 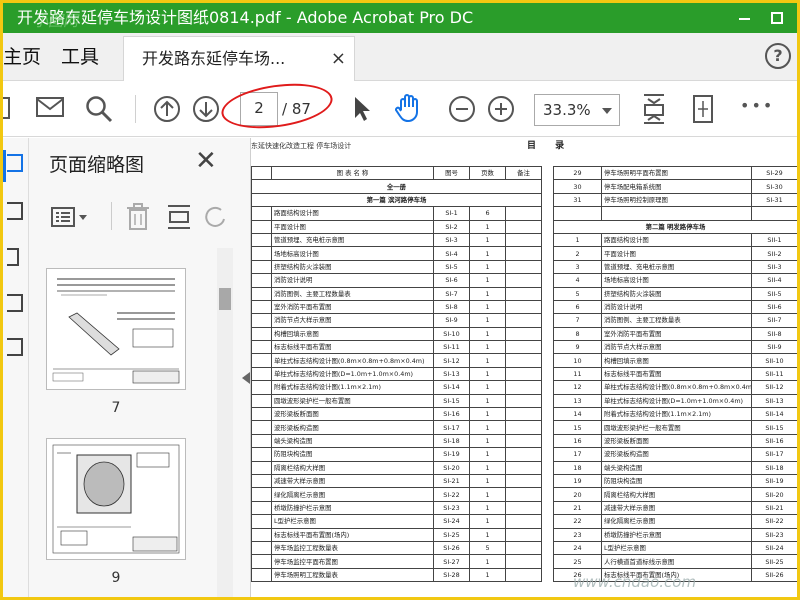 What do you see at coordinates (15, 211) in the screenshot?
I see `bookmark-icon` at bounding box center [15, 211].